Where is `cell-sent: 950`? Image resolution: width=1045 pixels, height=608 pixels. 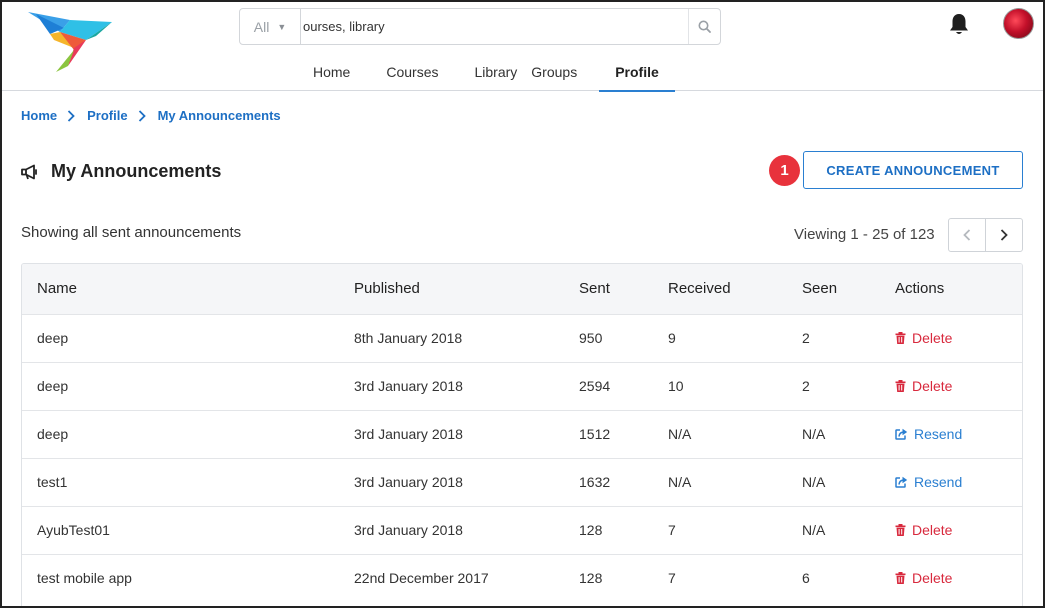 cell-sent: 950 is located at coordinates (591, 338).